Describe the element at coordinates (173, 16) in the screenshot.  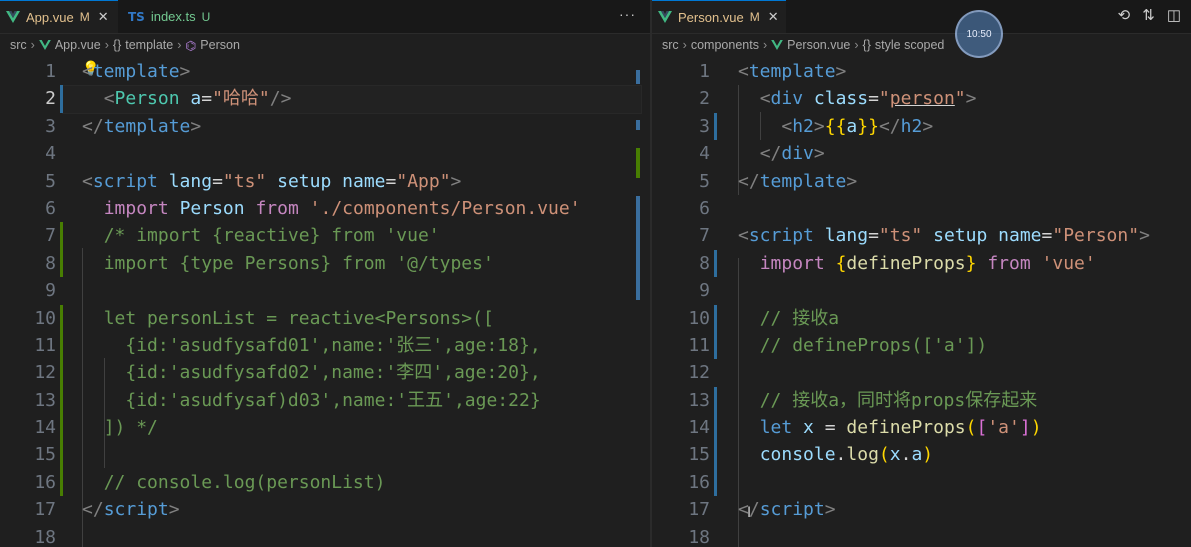
I see `tab-label: index.ts` at that location.